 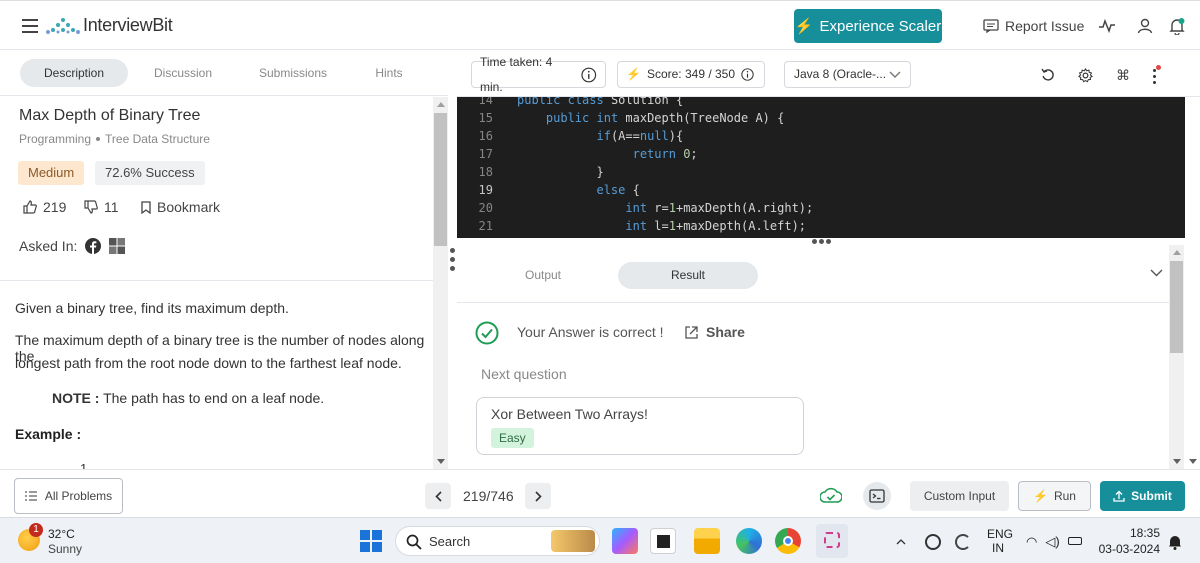 What do you see at coordinates (1175, 542) in the screenshot?
I see `notifications-bell-icon` at bounding box center [1175, 542].